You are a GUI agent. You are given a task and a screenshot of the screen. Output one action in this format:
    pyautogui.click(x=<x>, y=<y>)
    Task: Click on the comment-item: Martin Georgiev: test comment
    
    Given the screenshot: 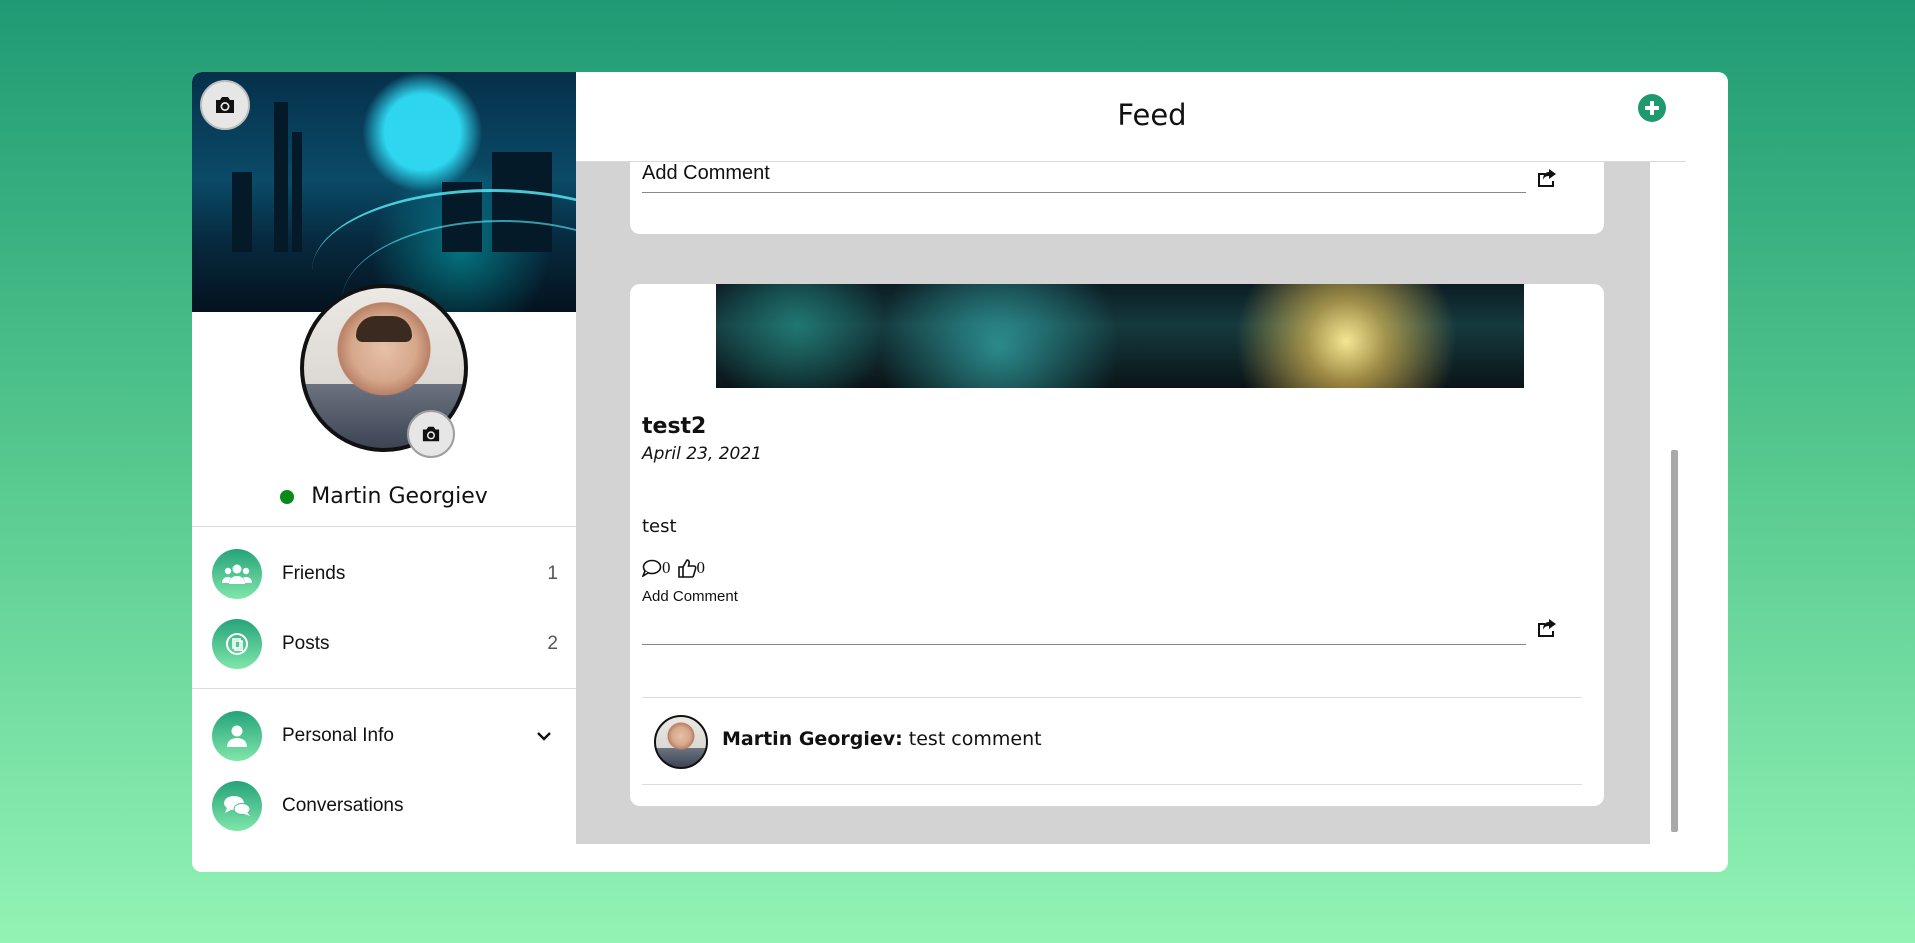 What is the action you would take?
    pyautogui.click(x=1112, y=741)
    